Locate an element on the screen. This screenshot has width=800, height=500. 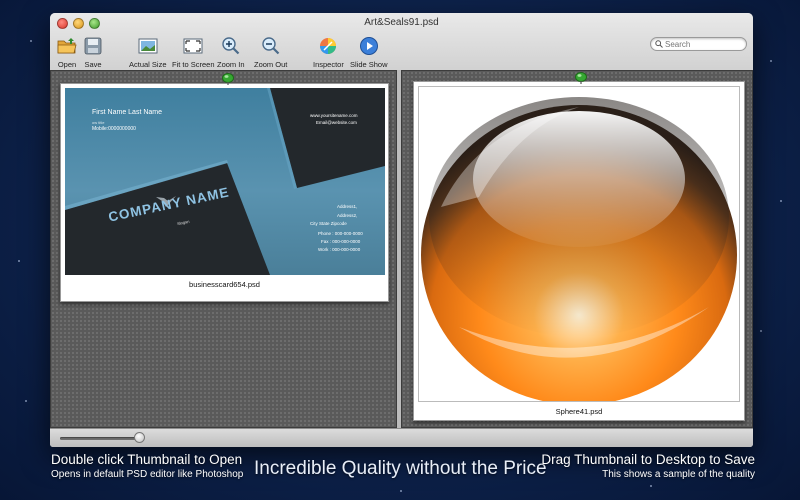
fit-to-screen-button: Fit to Screen is located at coordinates (193, 52).